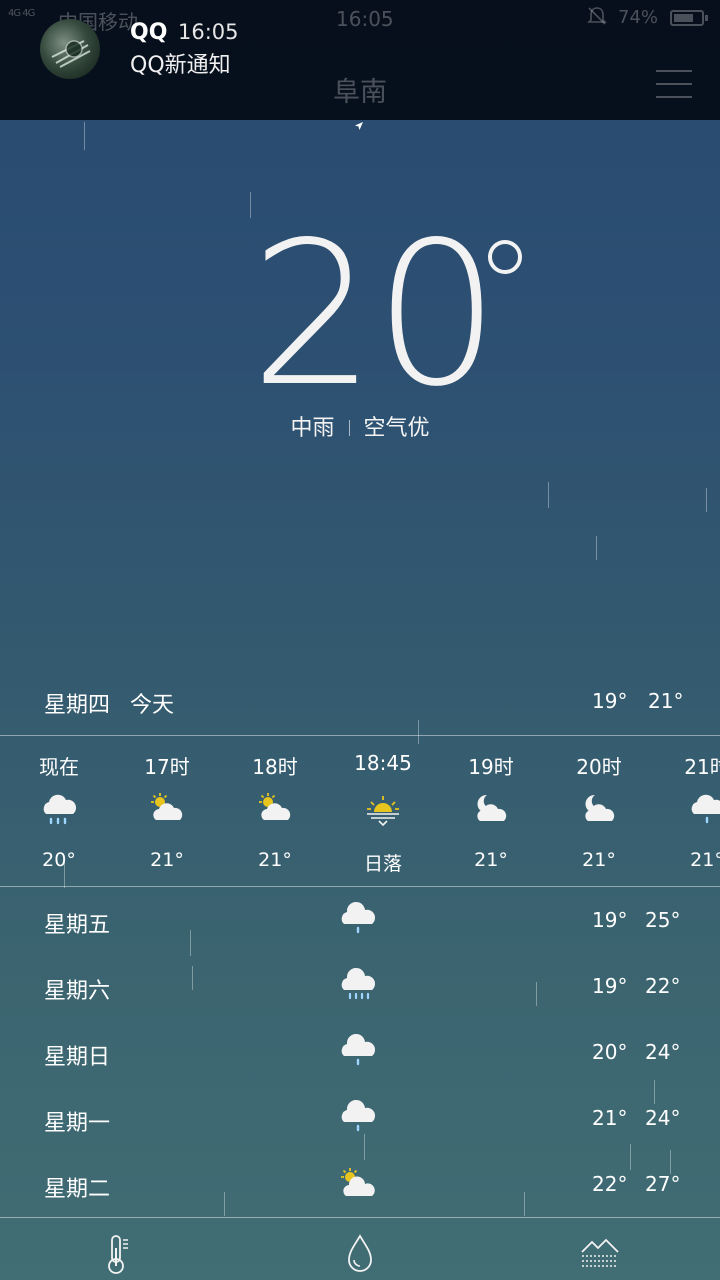  I want to click on daily-weekday: 星期二, so click(77, 1189).